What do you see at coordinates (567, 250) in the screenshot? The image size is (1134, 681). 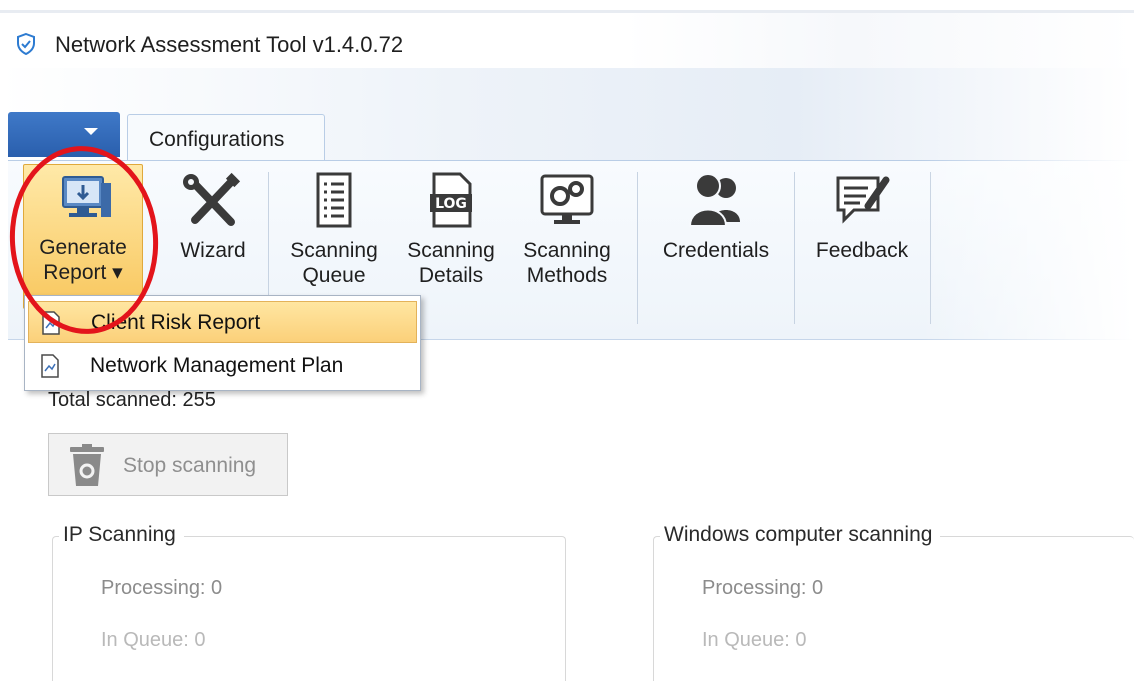 I see `scanning-methods-label-line1: Scanning` at bounding box center [567, 250].